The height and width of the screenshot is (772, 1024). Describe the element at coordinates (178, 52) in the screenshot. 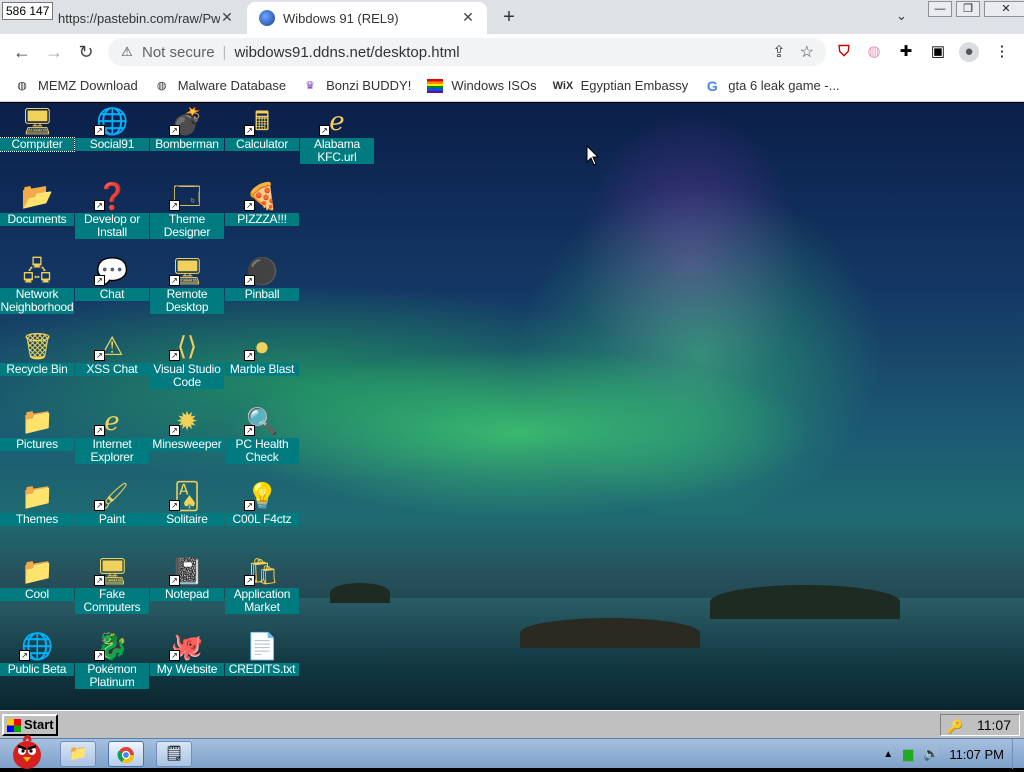

I see `security-status: Not secure` at that location.